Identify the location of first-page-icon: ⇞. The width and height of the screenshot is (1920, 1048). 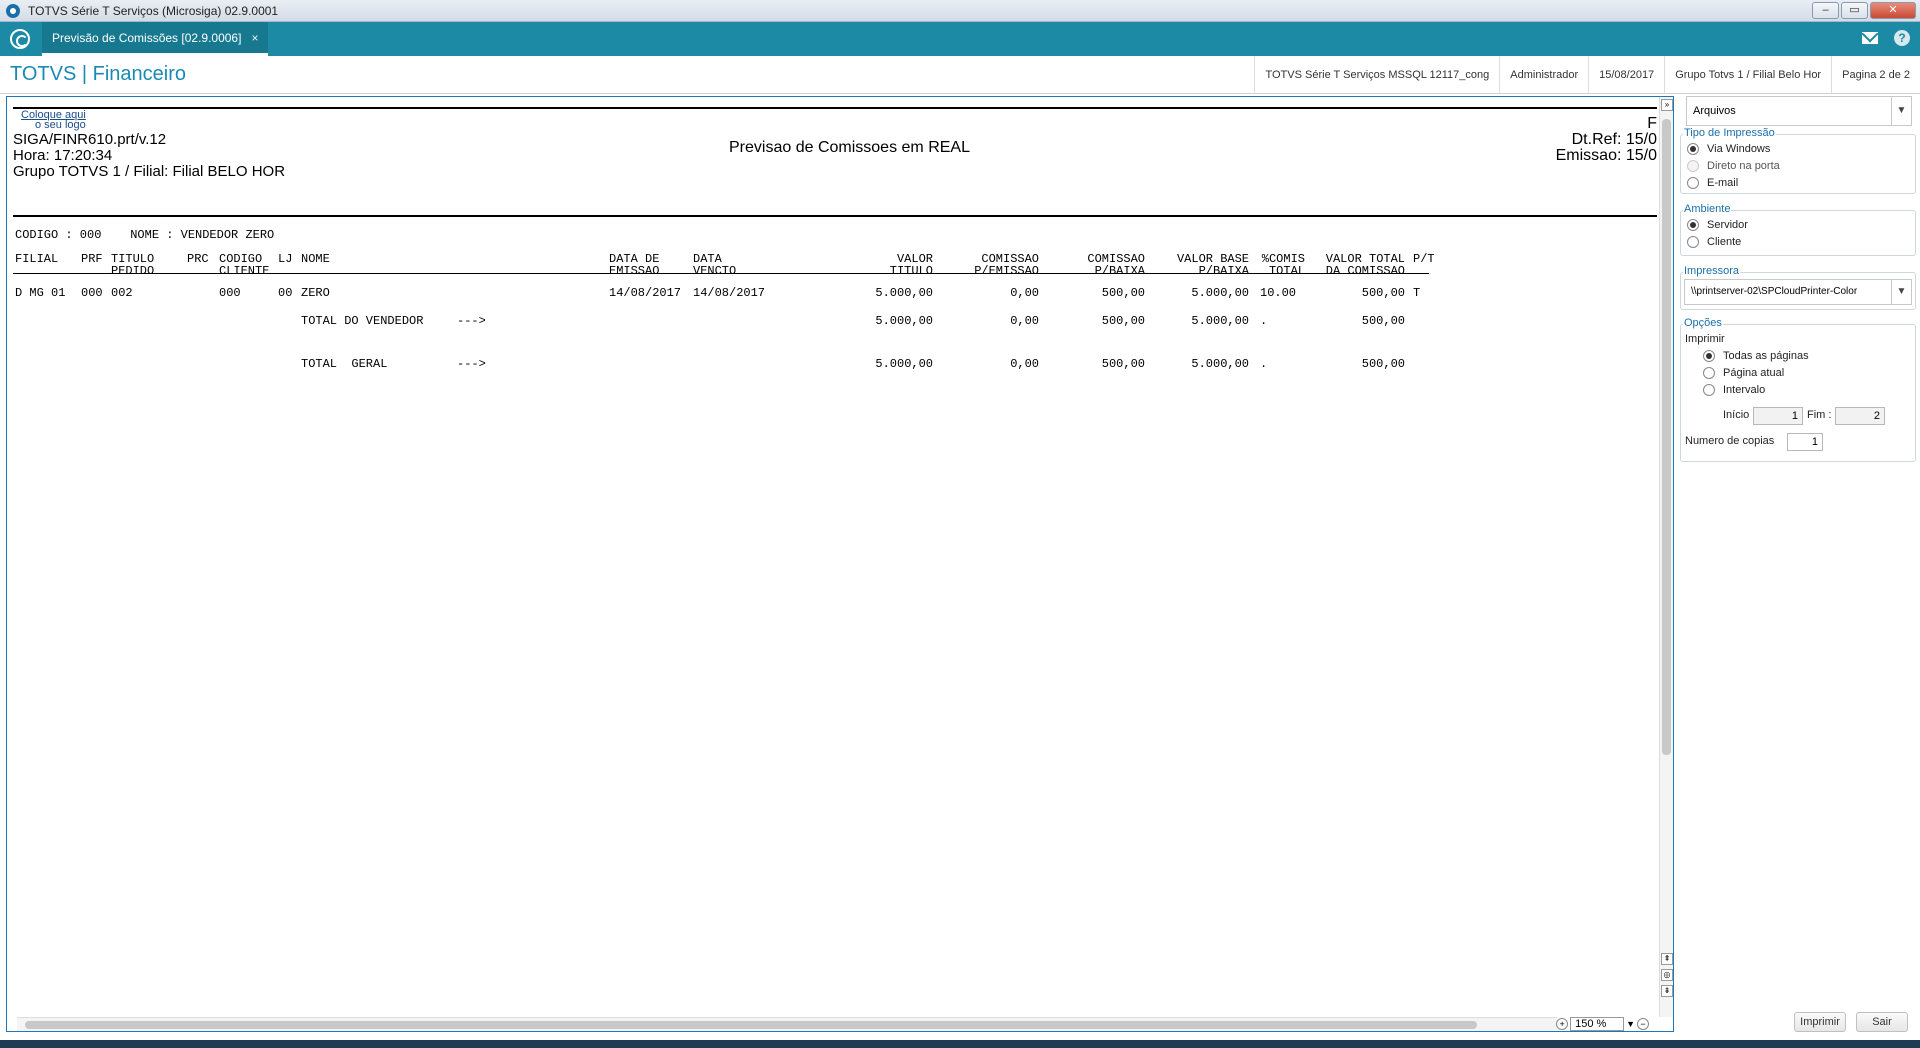
(1667, 959).